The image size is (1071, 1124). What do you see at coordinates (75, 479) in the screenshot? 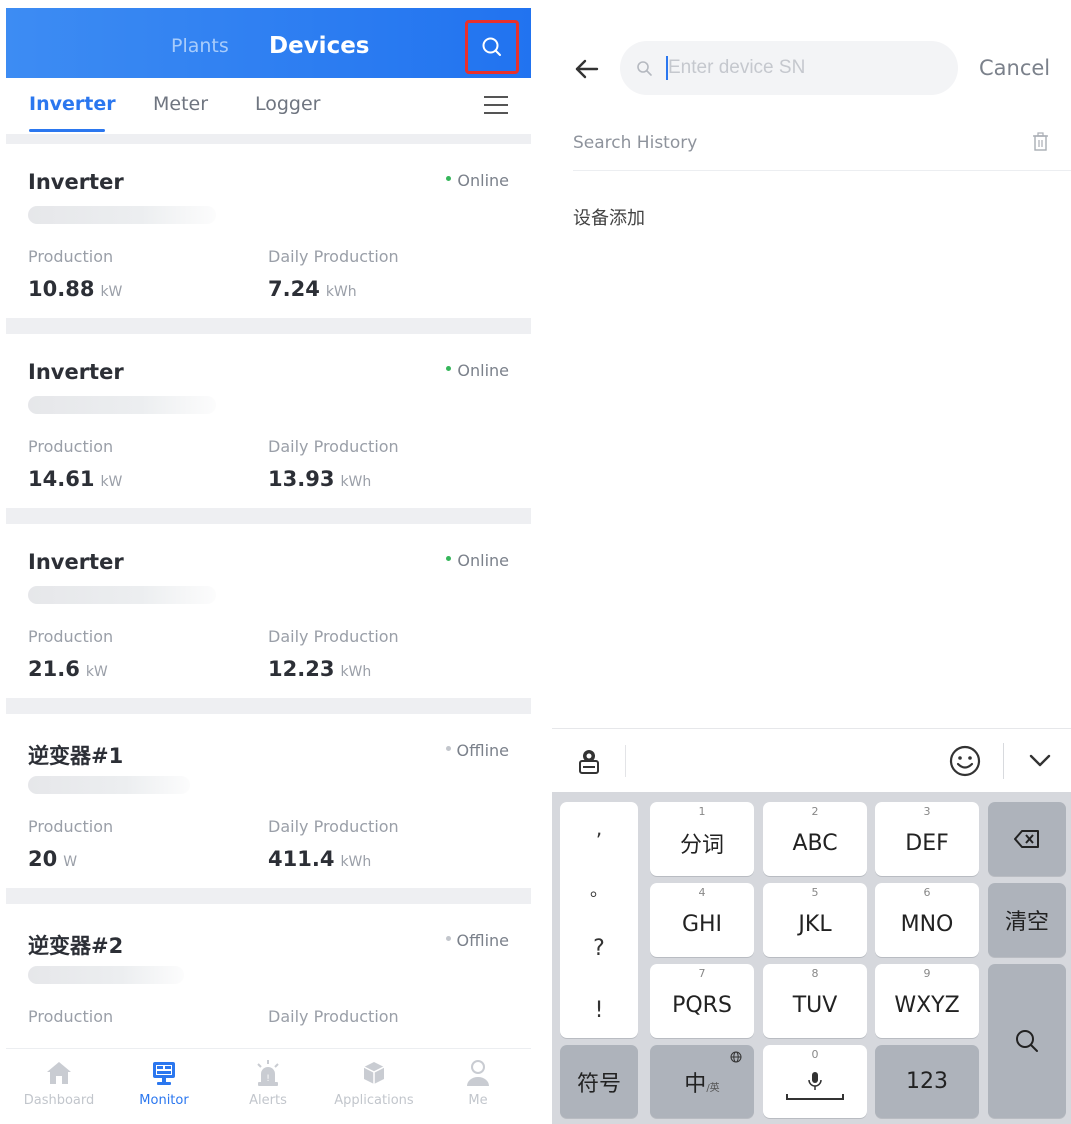
I see `production-value: 14.61 kW` at bounding box center [75, 479].